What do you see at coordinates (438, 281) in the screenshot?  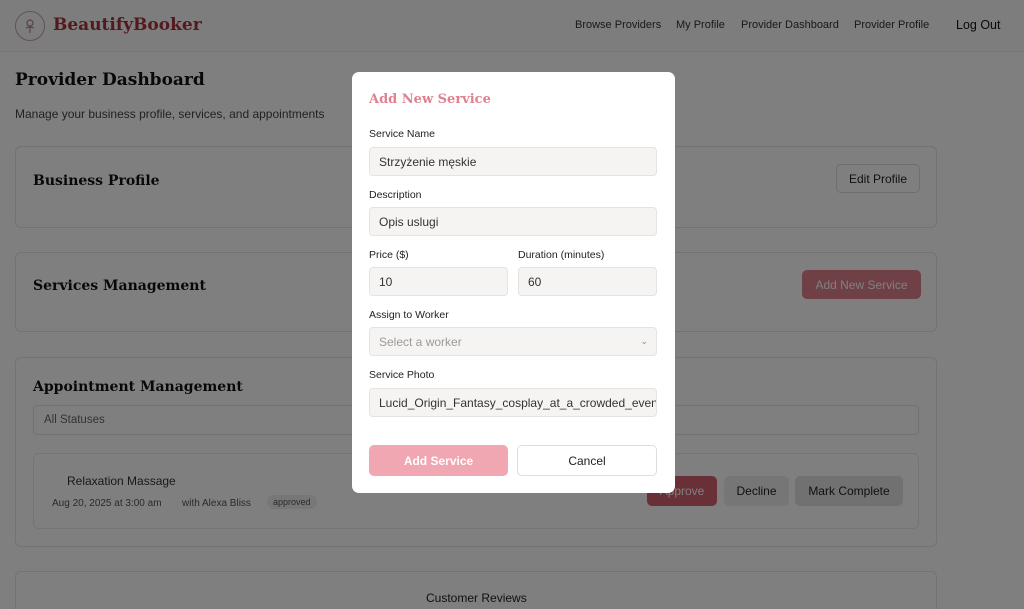 I see `price-input: 10` at bounding box center [438, 281].